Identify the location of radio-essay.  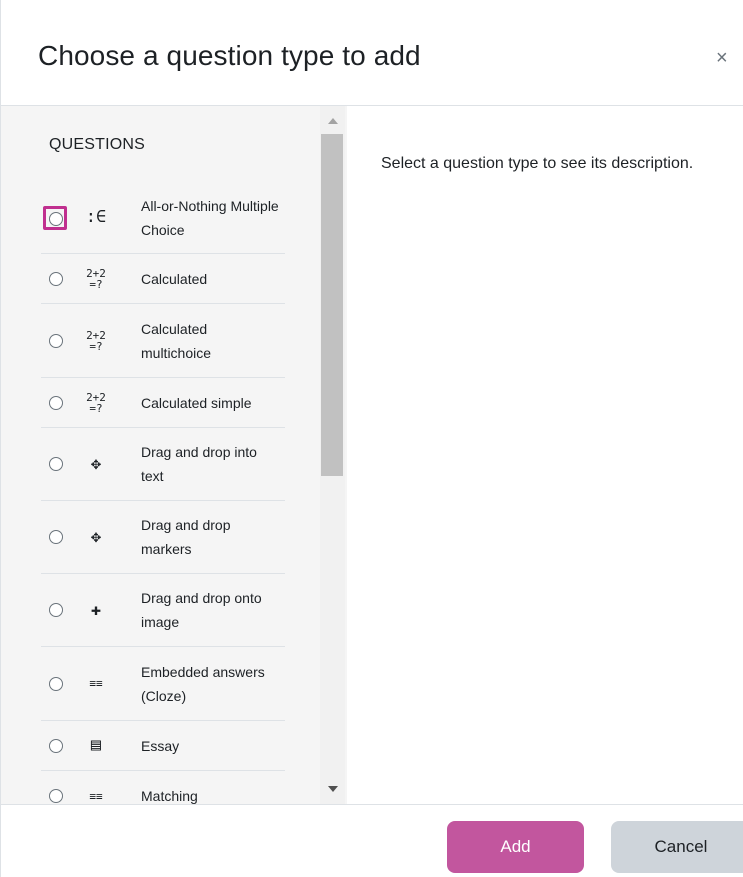
(56, 745).